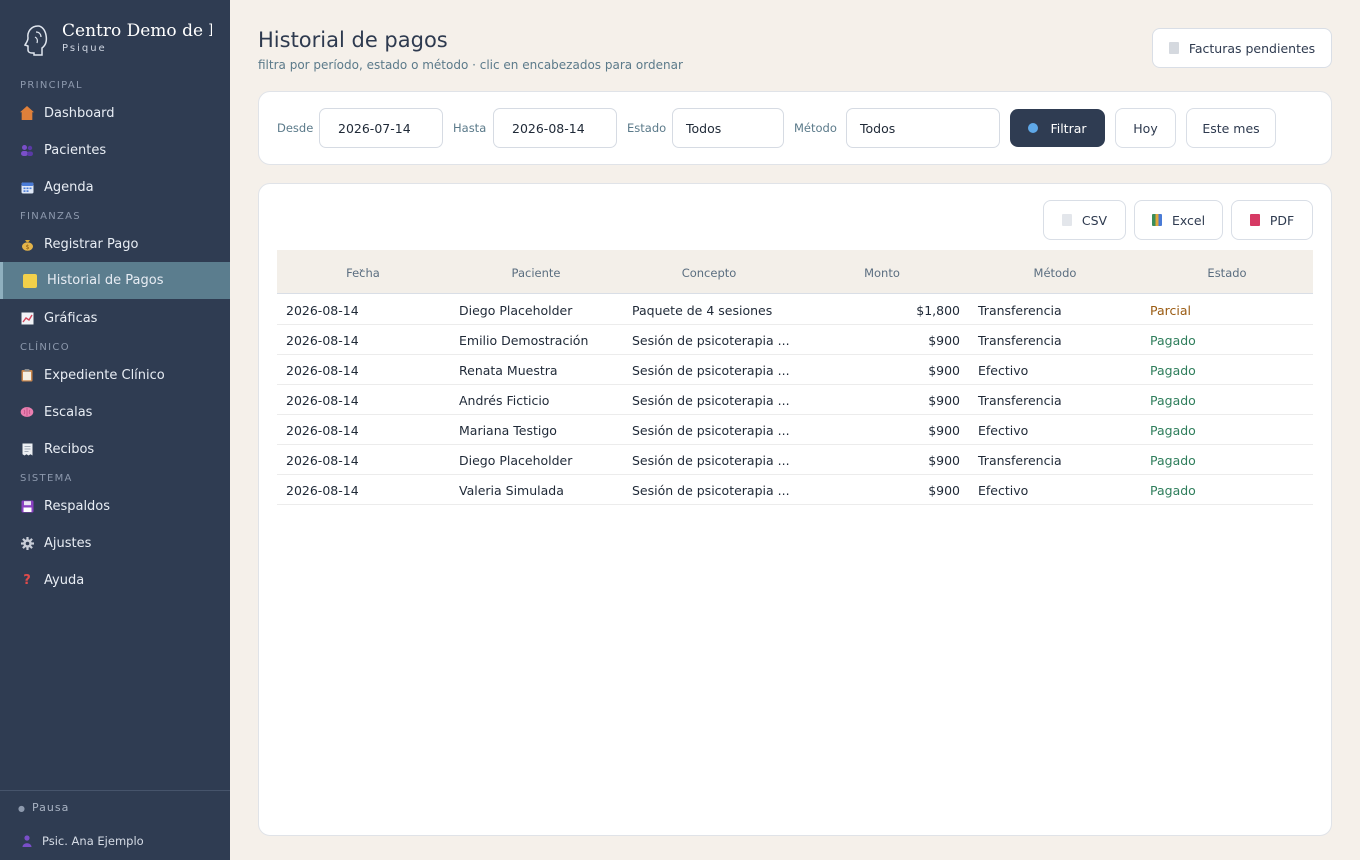  Describe the element at coordinates (93, 841) in the screenshot. I see `user-name: Psic. Ana Ejemplo` at that location.